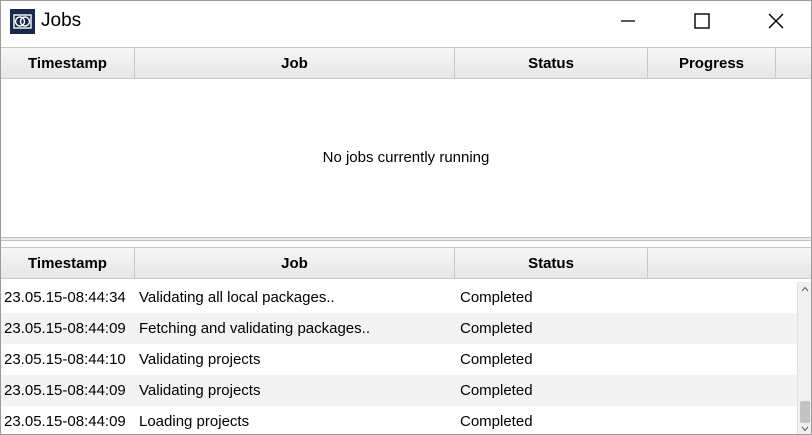 This screenshot has height=435, width=812. What do you see at coordinates (406, 239) in the screenshot?
I see `pane-splitter` at bounding box center [406, 239].